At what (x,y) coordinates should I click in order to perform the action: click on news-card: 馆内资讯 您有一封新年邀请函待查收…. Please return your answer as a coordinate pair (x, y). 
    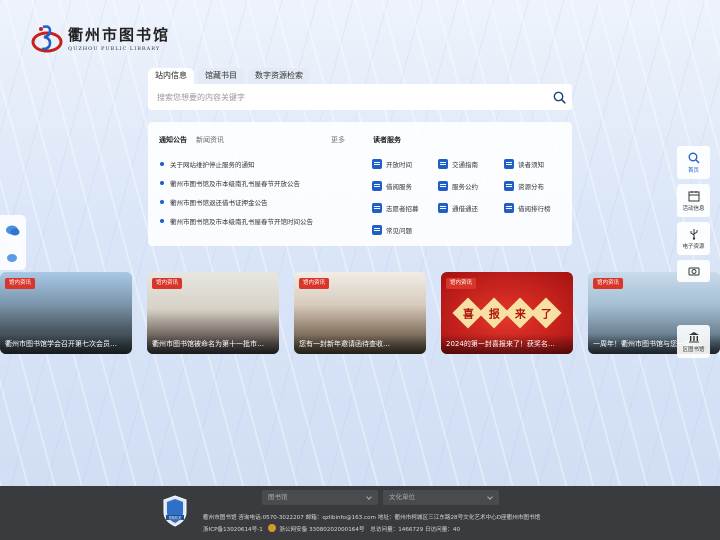
    Looking at the image, I should click on (360, 313).